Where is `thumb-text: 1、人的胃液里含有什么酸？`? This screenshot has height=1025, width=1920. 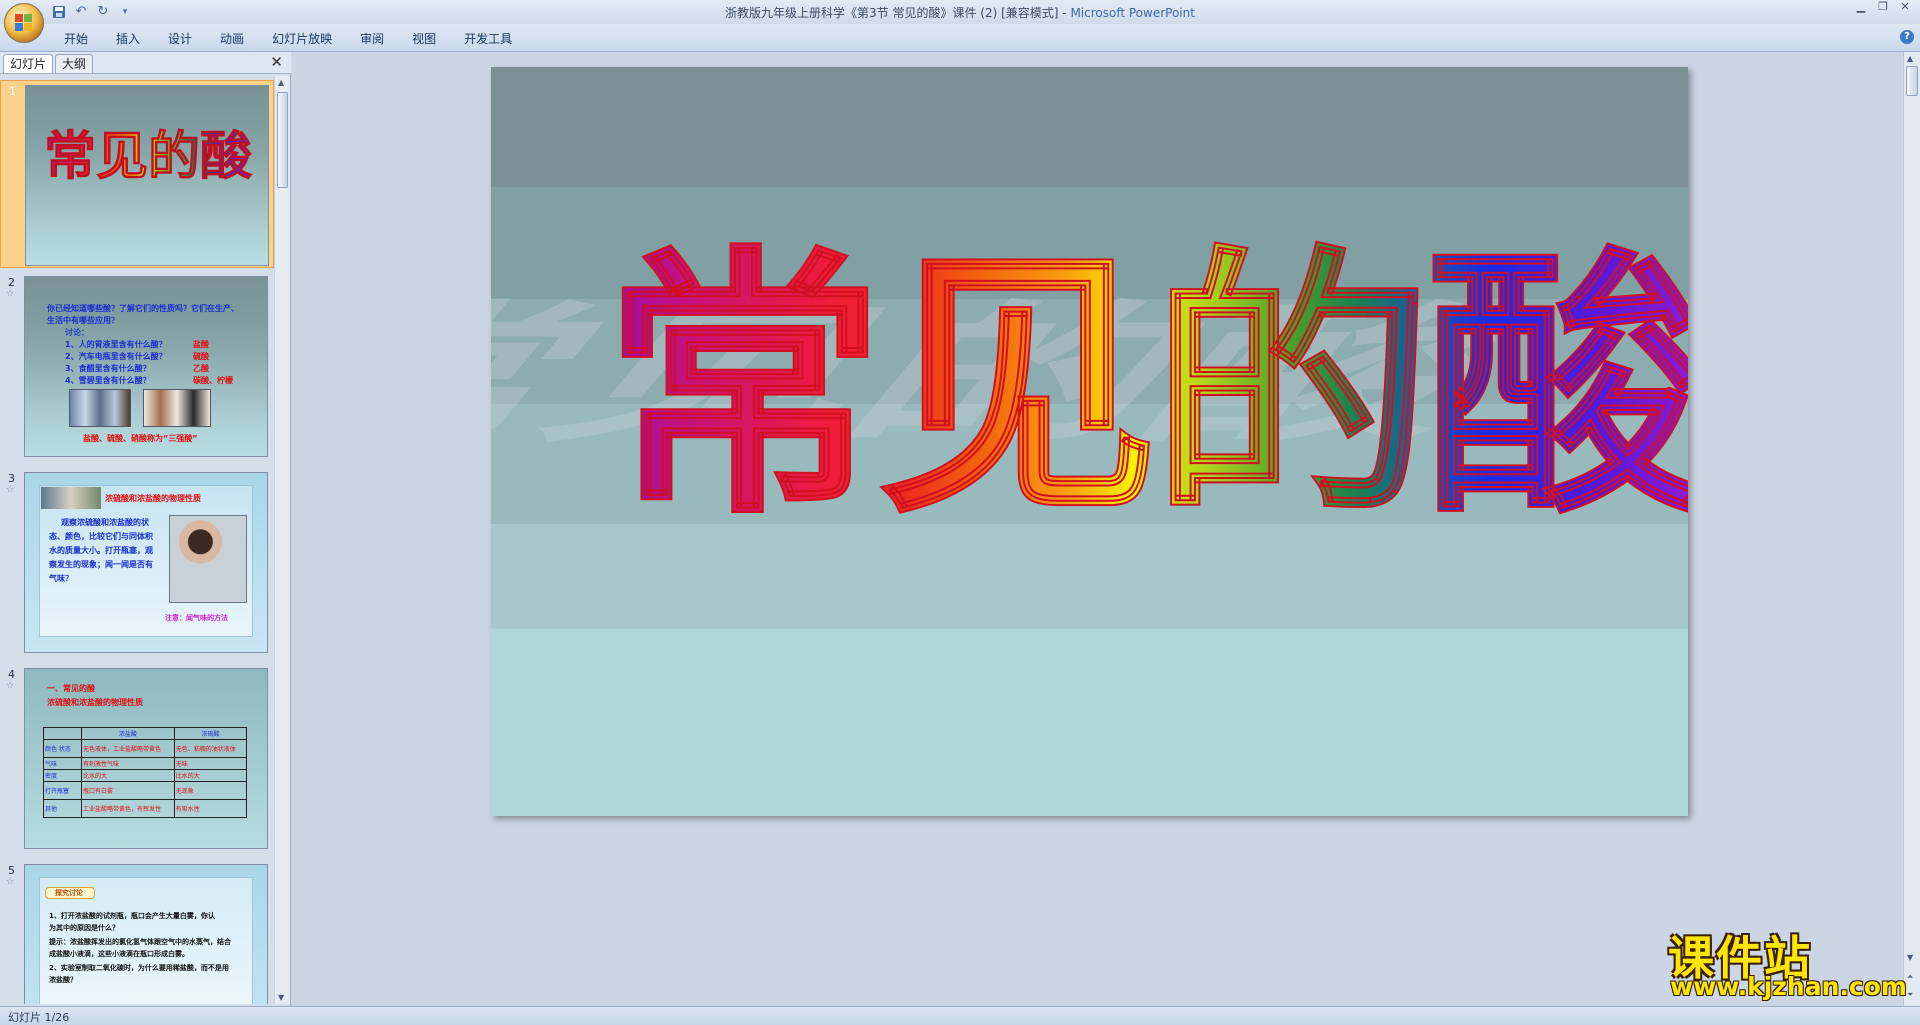 thumb-text: 1、人的胃液里含有什么酸？ is located at coordinates (116, 344).